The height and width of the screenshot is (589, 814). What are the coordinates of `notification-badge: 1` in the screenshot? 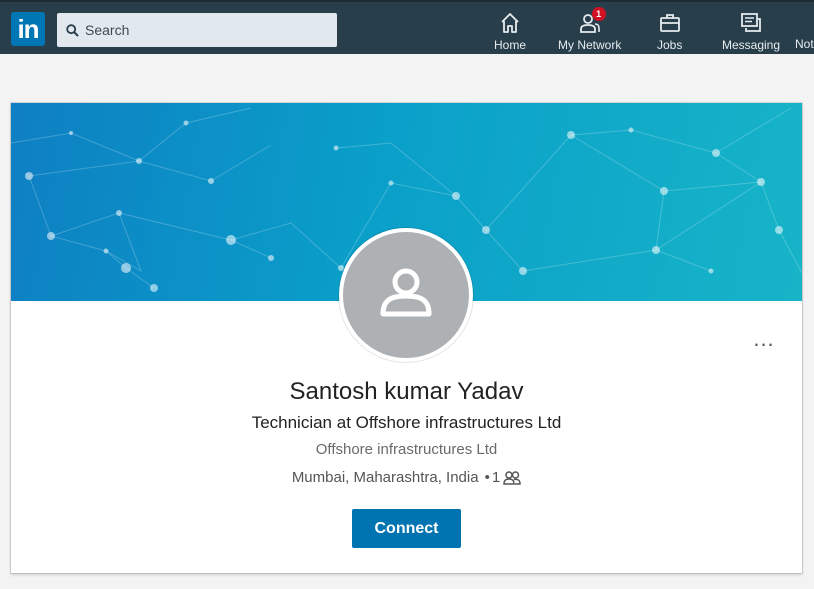 It's located at (598, 14).